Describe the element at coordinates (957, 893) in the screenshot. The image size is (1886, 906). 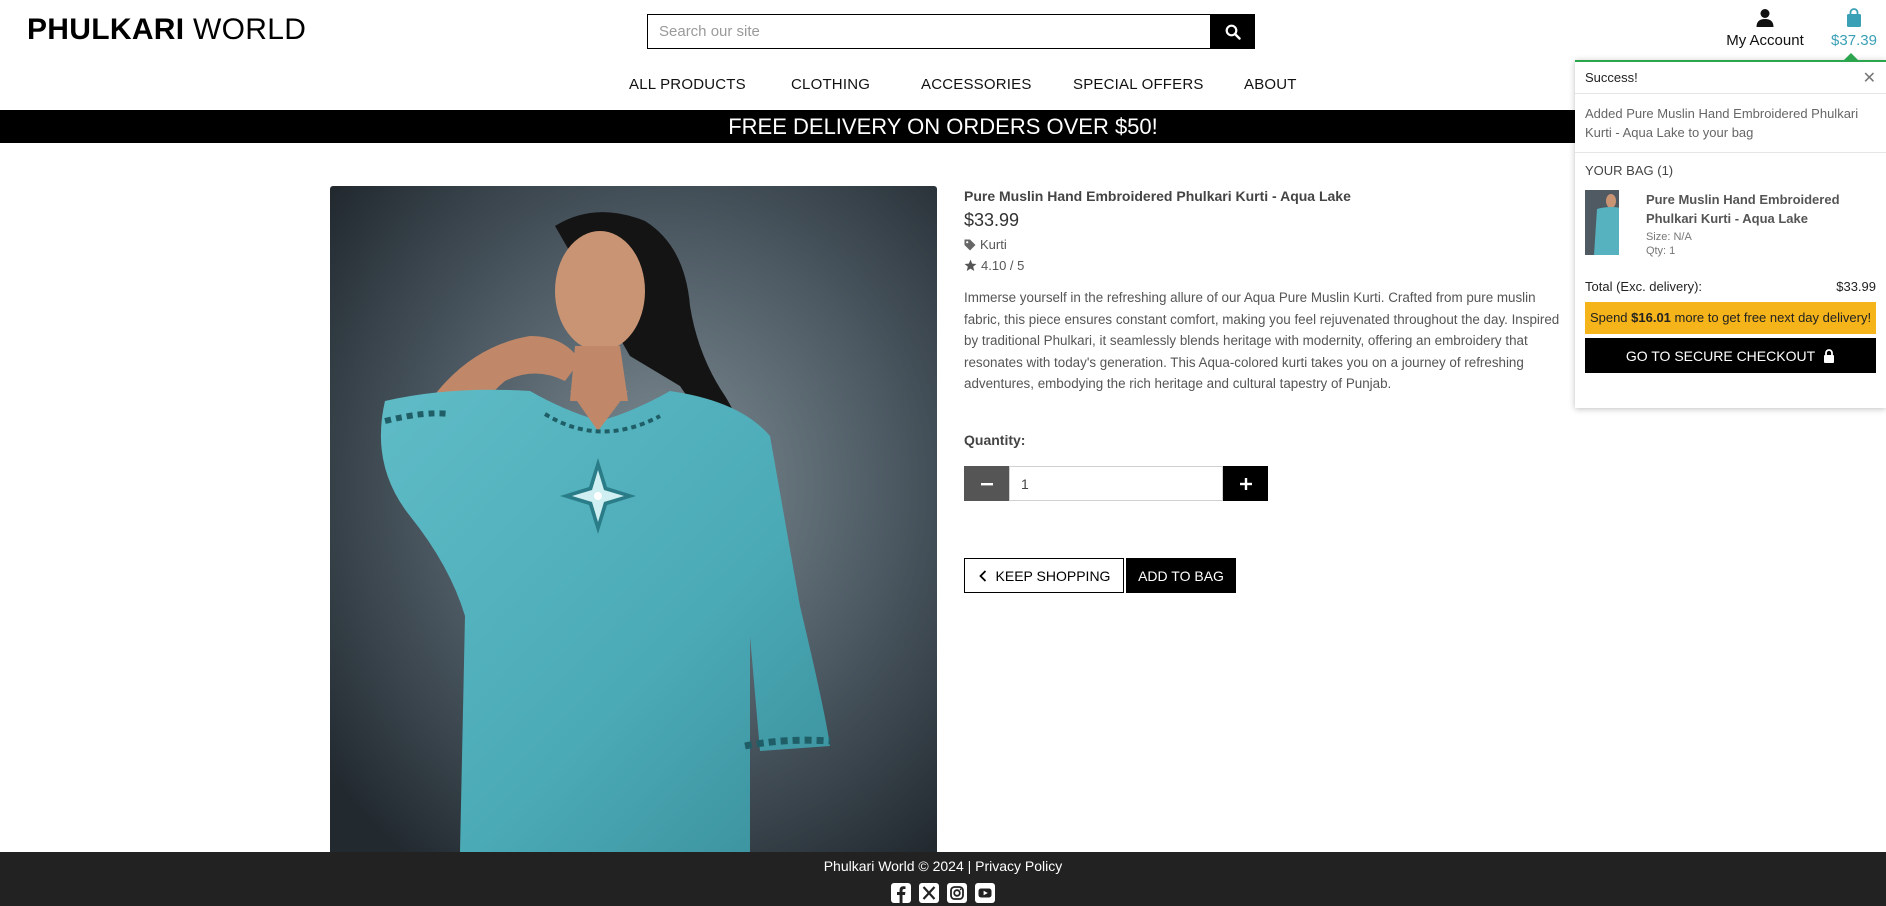
I see `instagram-icon` at that location.